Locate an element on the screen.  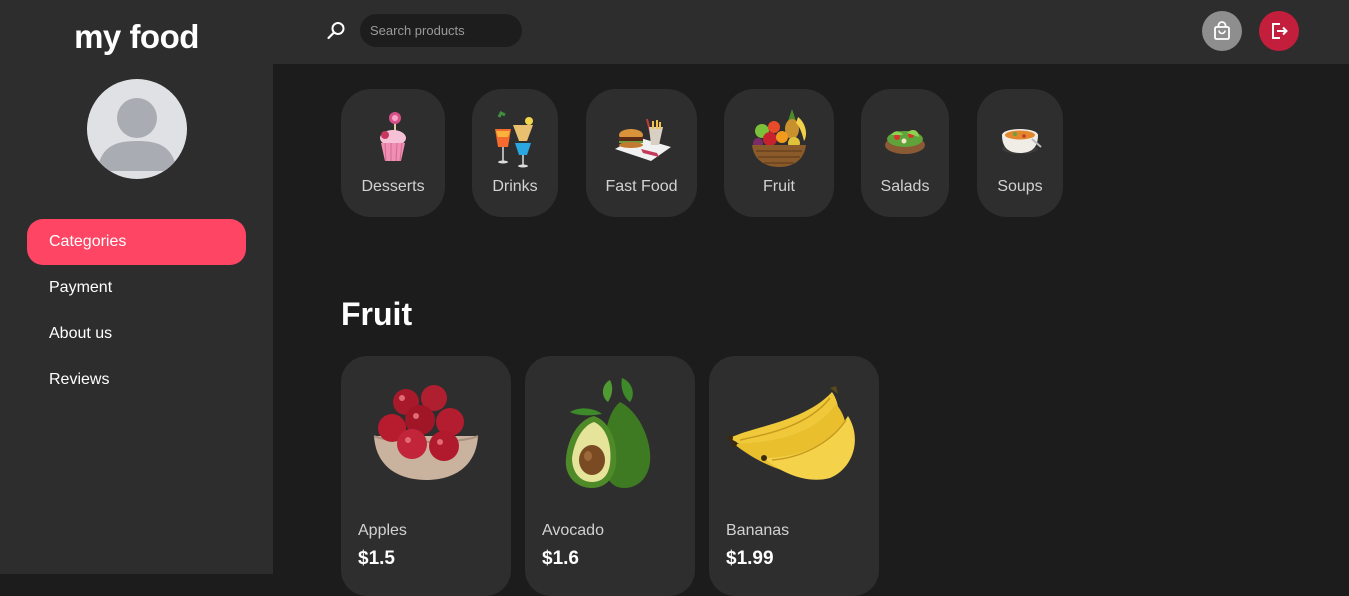
bananas-image is located at coordinates (791, 433).